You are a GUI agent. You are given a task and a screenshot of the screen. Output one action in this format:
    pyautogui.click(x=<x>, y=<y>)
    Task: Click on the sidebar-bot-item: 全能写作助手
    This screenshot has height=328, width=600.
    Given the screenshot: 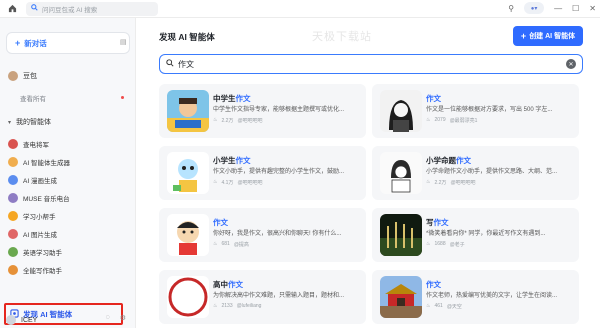 What is the action you would take?
    pyautogui.click(x=68, y=270)
    